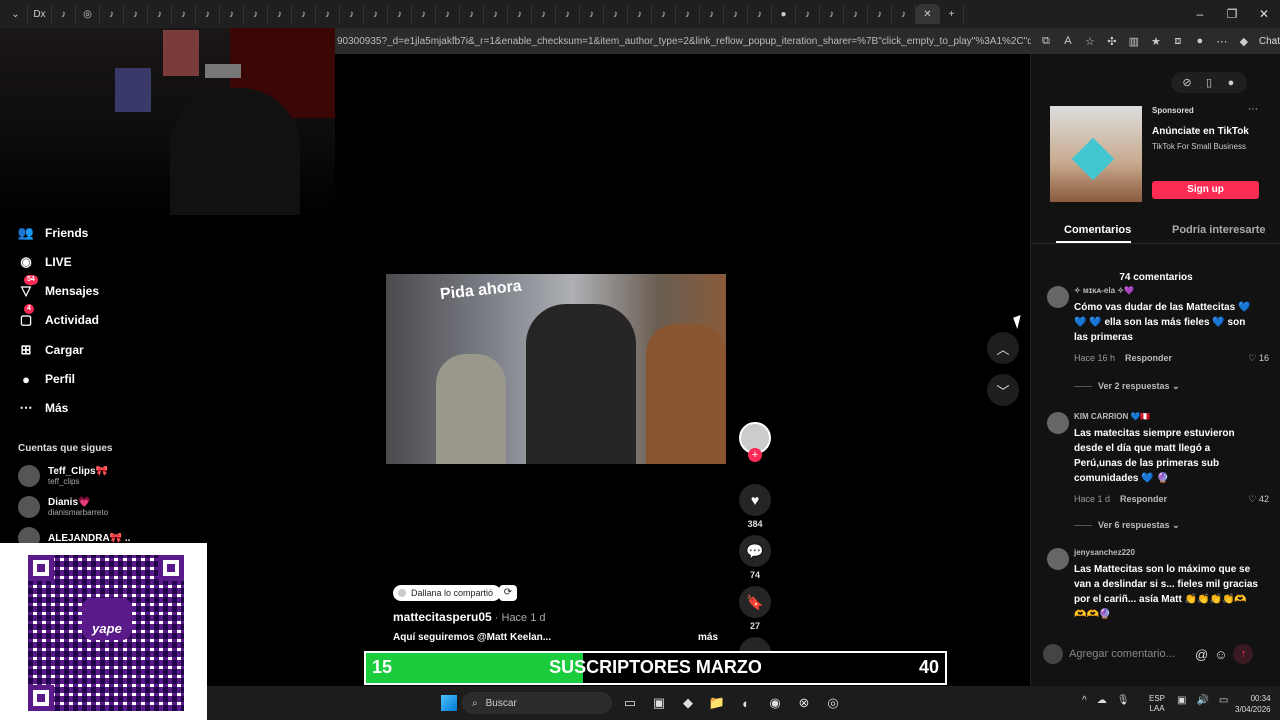  What do you see at coordinates (1187, 82) in the screenshot?
I see `embed-icon: ⊘` at bounding box center [1187, 82].